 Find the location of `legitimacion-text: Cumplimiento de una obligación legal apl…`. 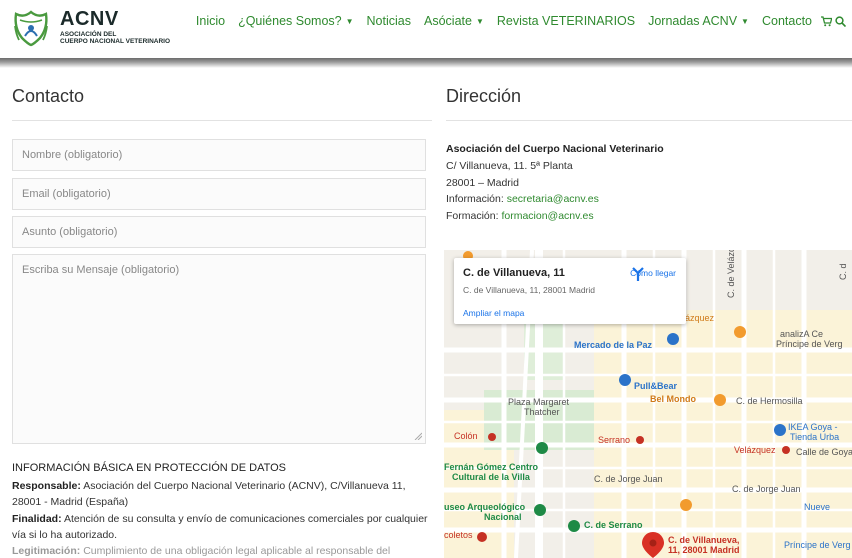

legitimacion-text: Cumplimiento de una obligación legal apl… is located at coordinates (237, 551).